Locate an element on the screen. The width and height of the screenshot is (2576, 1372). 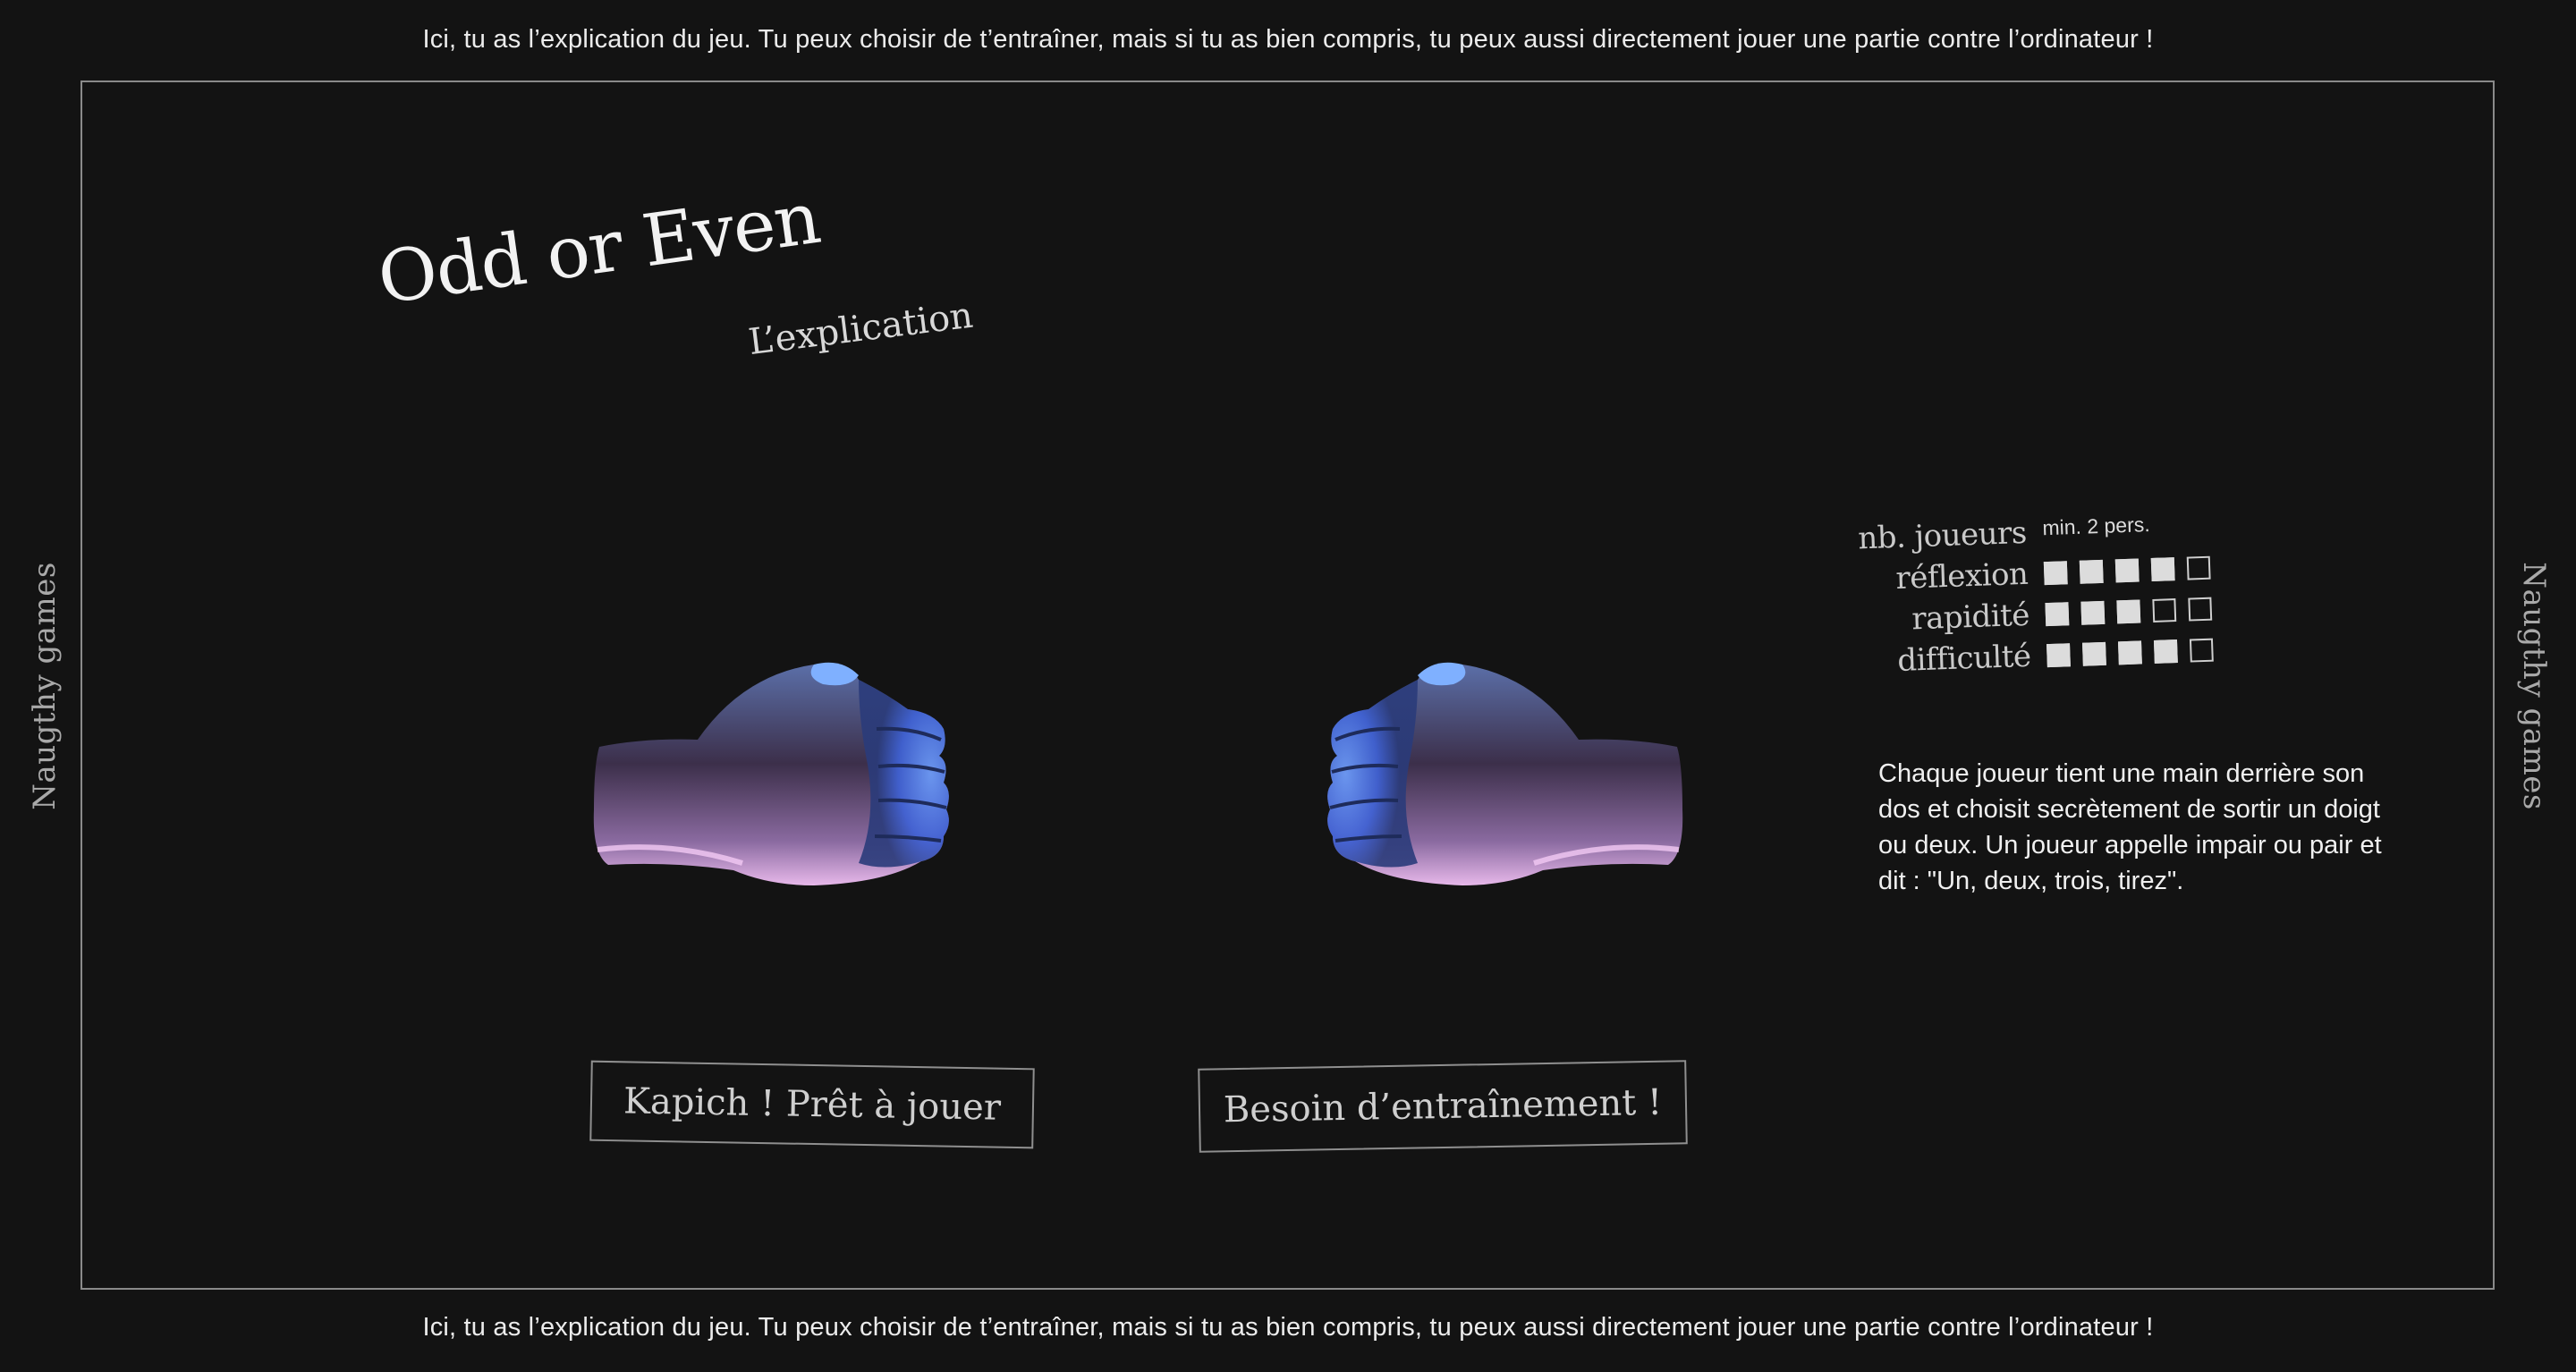
stat-label-difficulte: difficulté is located at coordinates (1964, 659).